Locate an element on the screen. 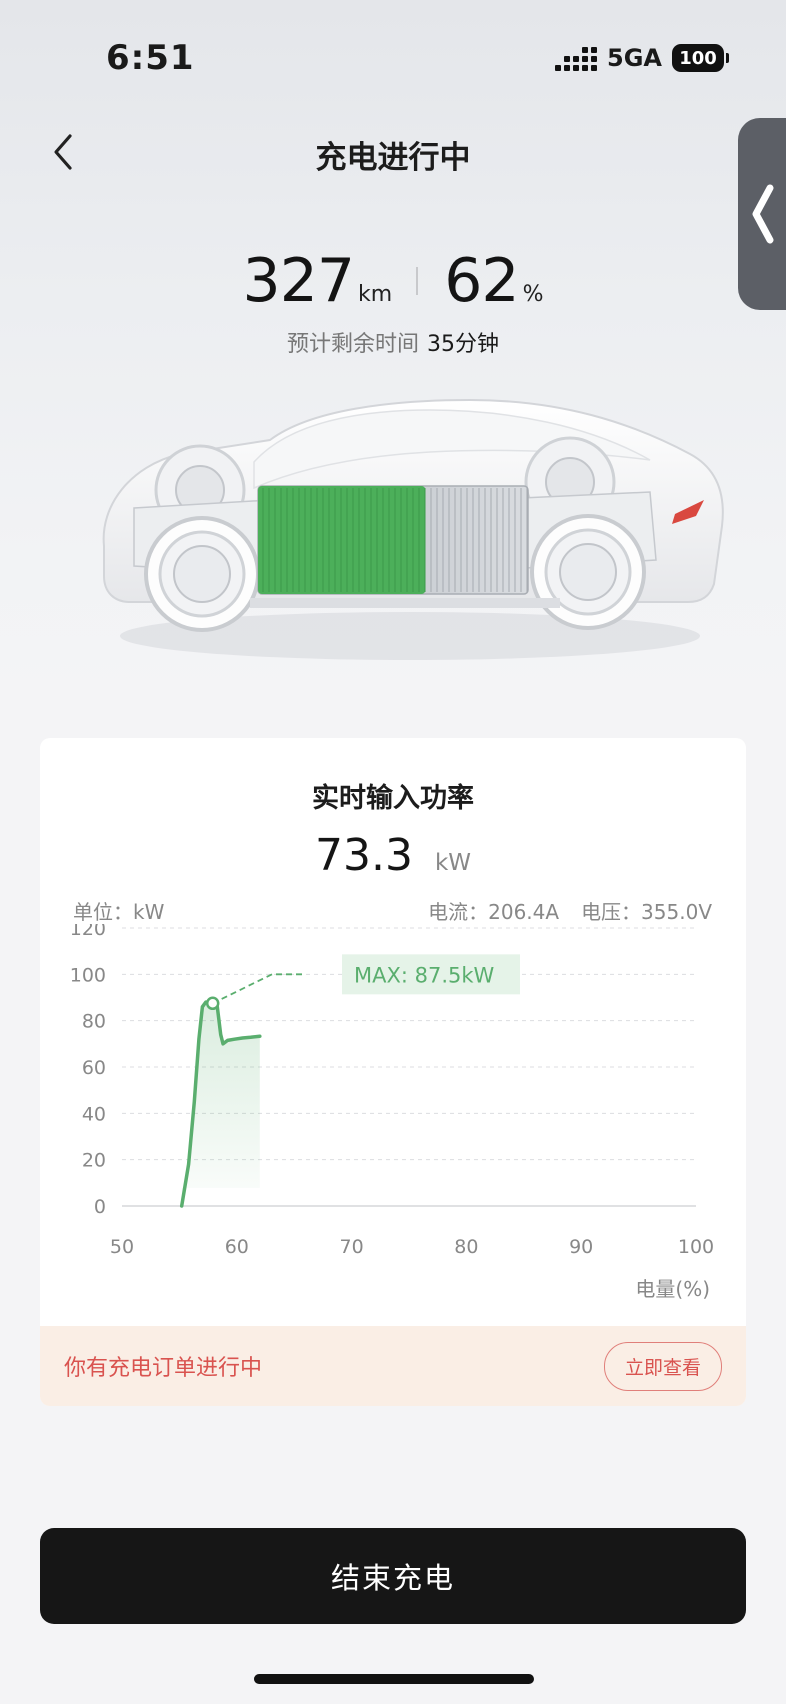 The width and height of the screenshot is (786, 1704). remaining-label: 预计剩余时间 is located at coordinates (352, 344).